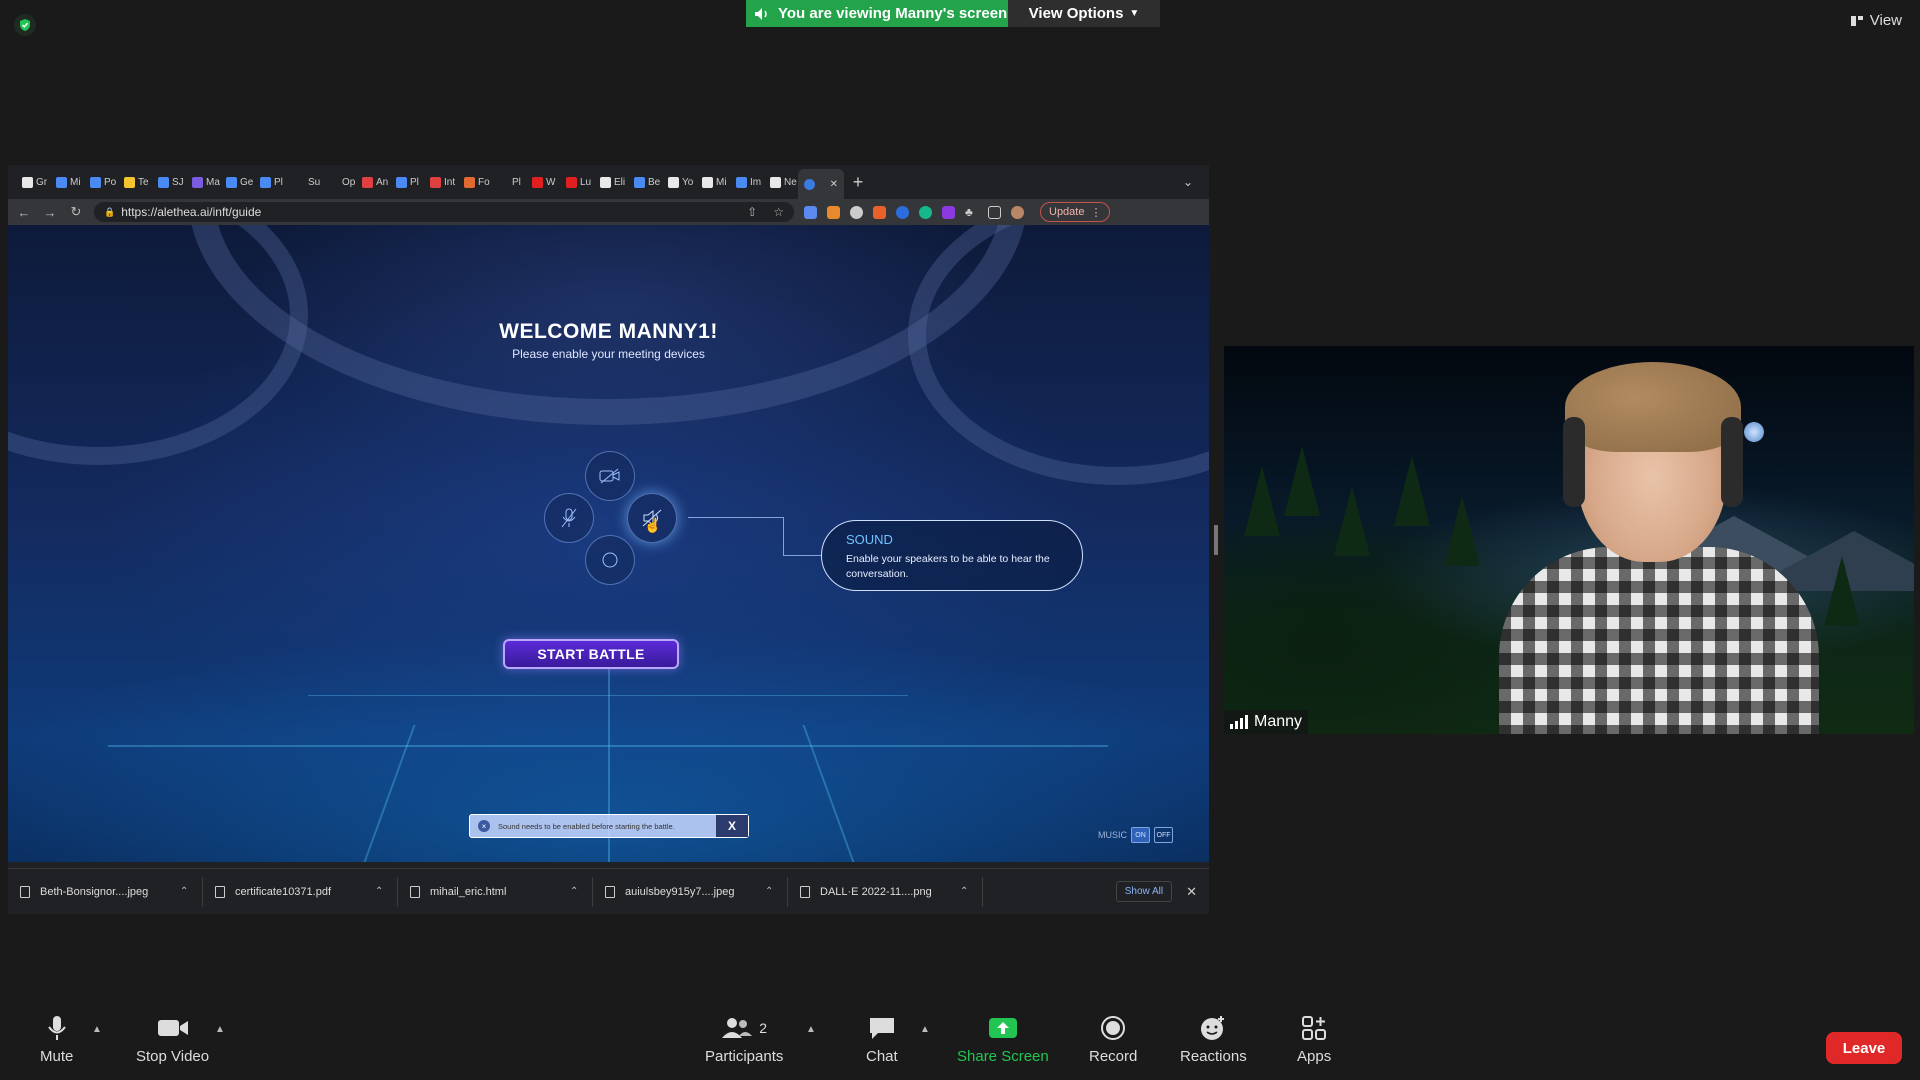  Describe the element at coordinates (1084, 13) in the screenshot. I see `view-options-button: View Options ▼` at that location.